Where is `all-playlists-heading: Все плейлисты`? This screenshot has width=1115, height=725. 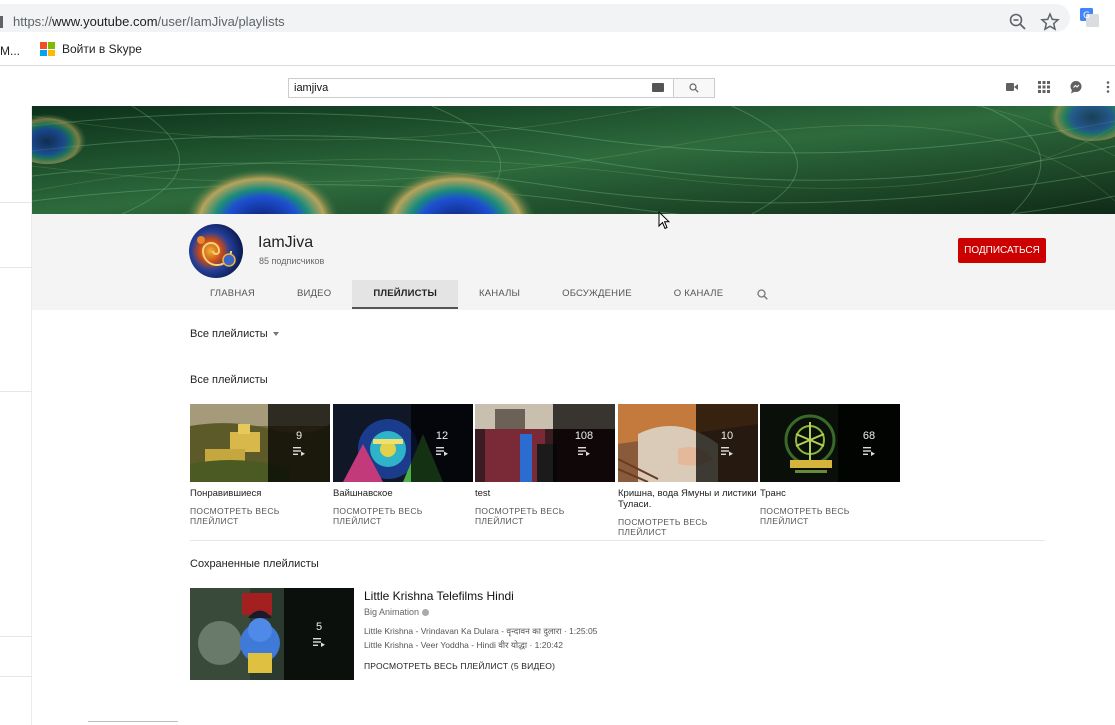
all-playlists-heading: Все плейлисты is located at coordinates (229, 380).